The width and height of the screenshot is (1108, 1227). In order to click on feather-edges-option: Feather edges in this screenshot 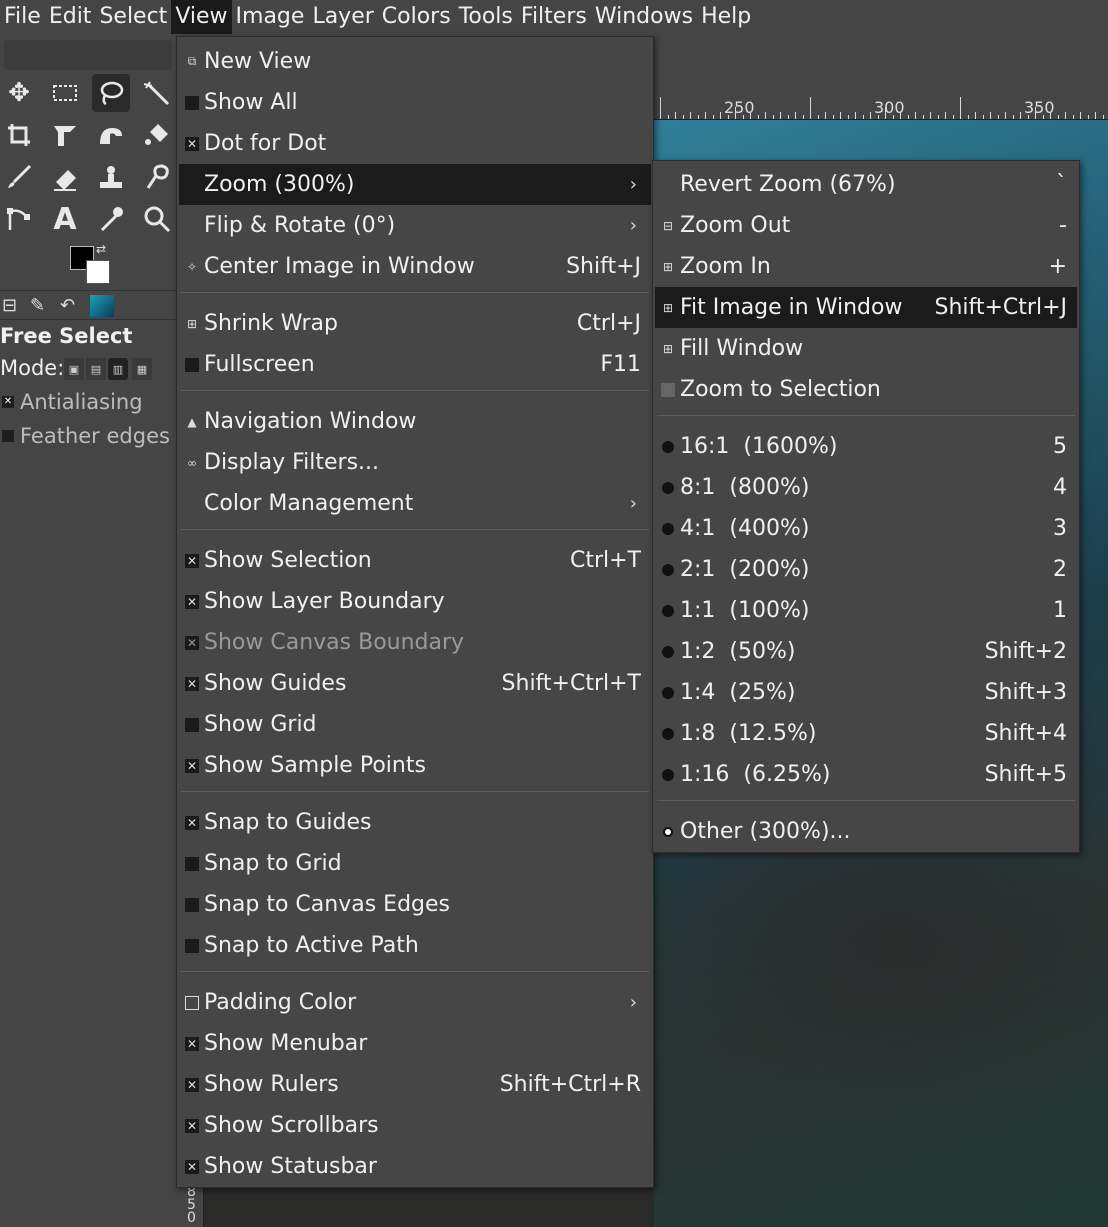, I will do `click(85, 436)`.